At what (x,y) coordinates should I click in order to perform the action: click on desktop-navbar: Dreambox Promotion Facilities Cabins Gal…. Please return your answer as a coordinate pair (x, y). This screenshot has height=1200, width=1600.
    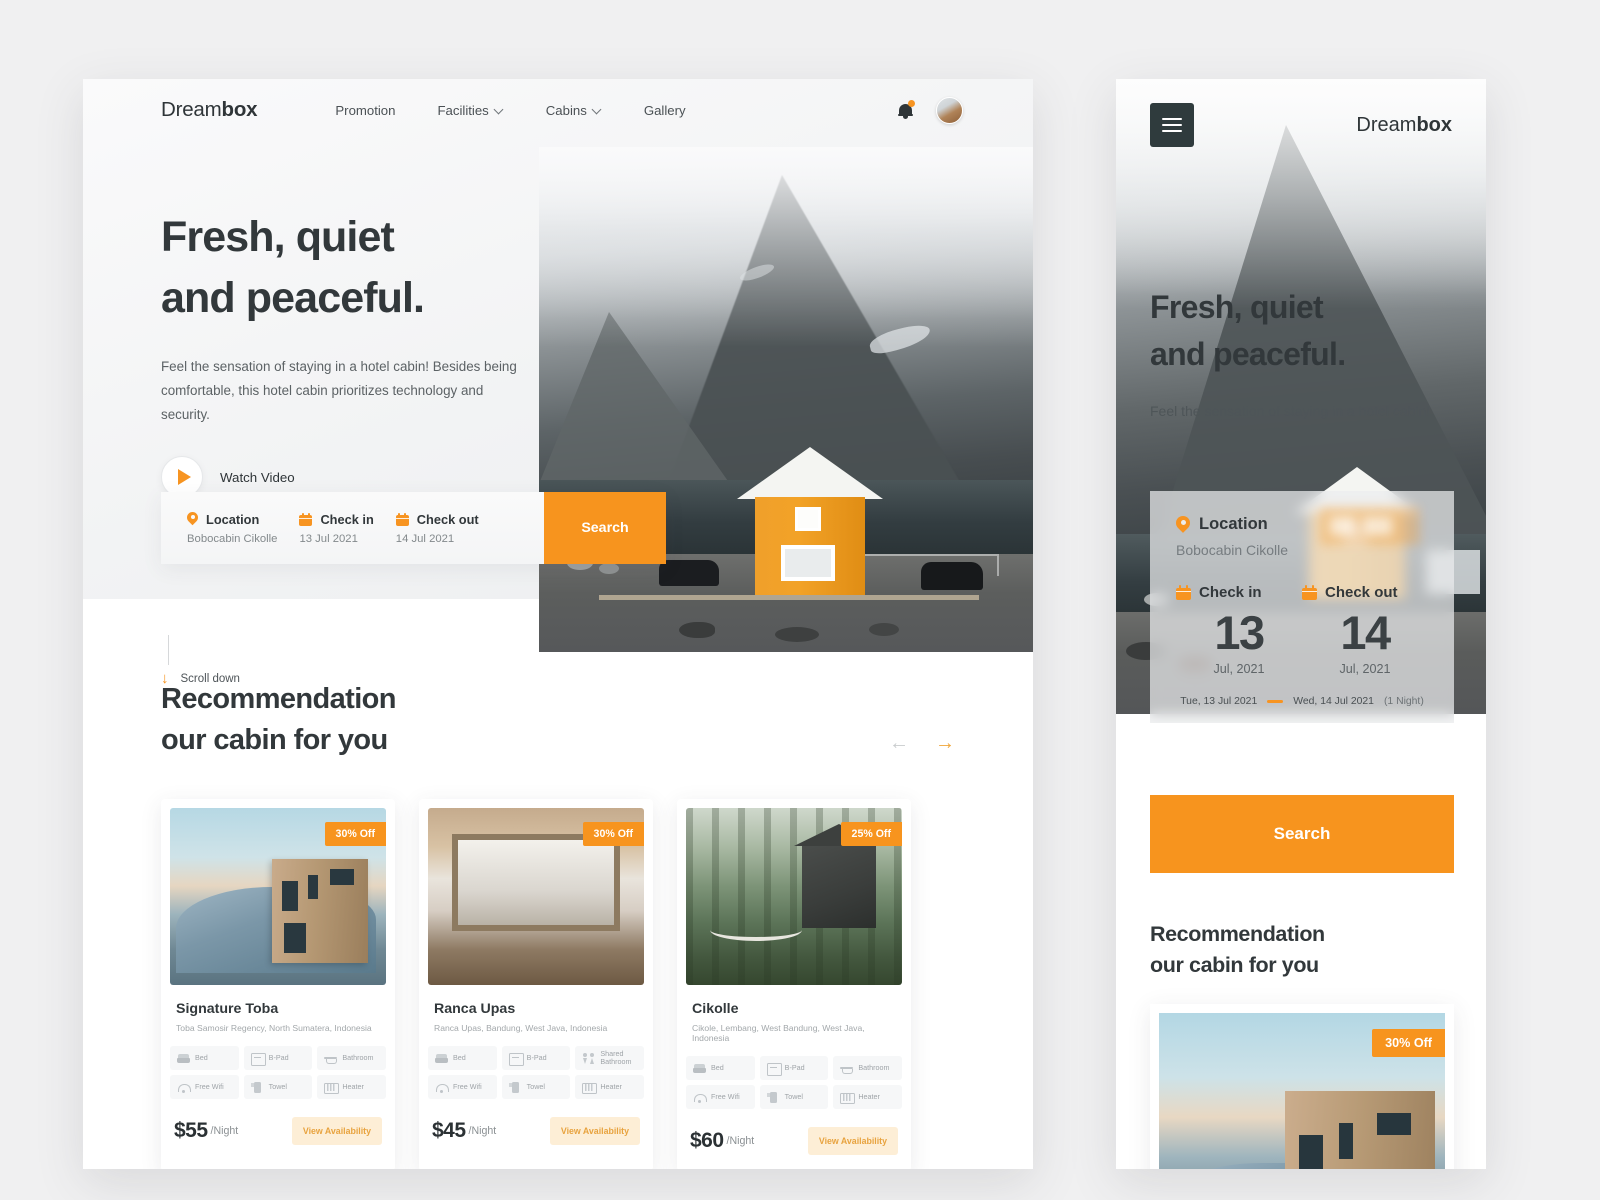
    Looking at the image, I should click on (558, 110).